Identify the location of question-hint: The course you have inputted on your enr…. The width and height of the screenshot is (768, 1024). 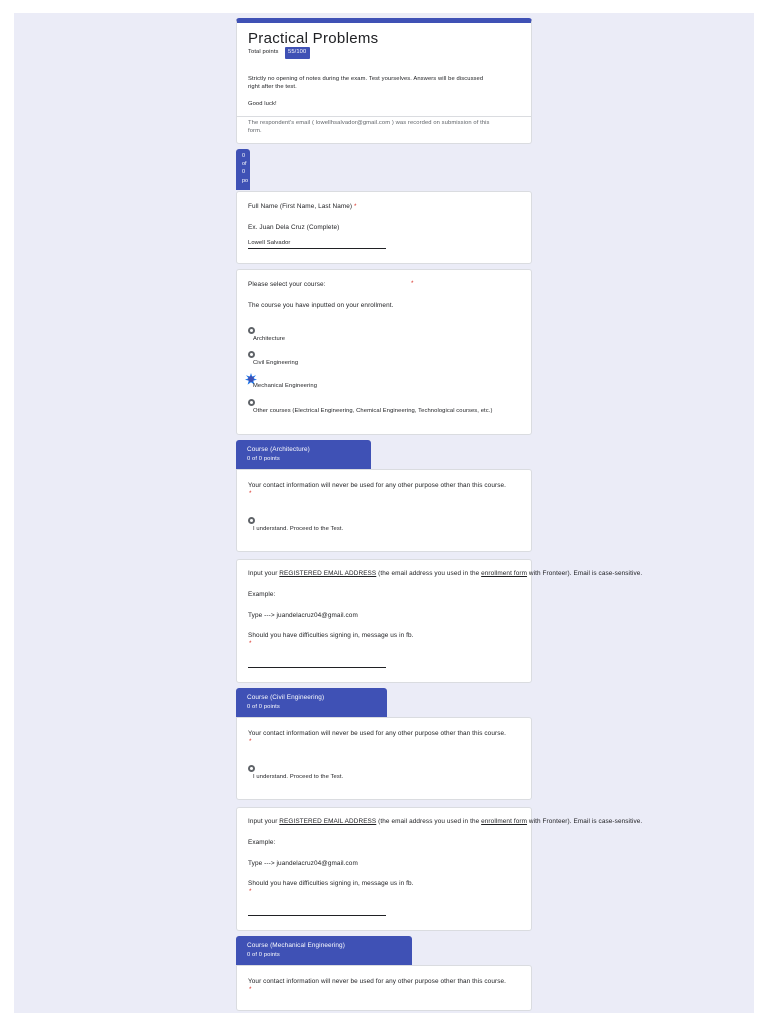
(321, 305).